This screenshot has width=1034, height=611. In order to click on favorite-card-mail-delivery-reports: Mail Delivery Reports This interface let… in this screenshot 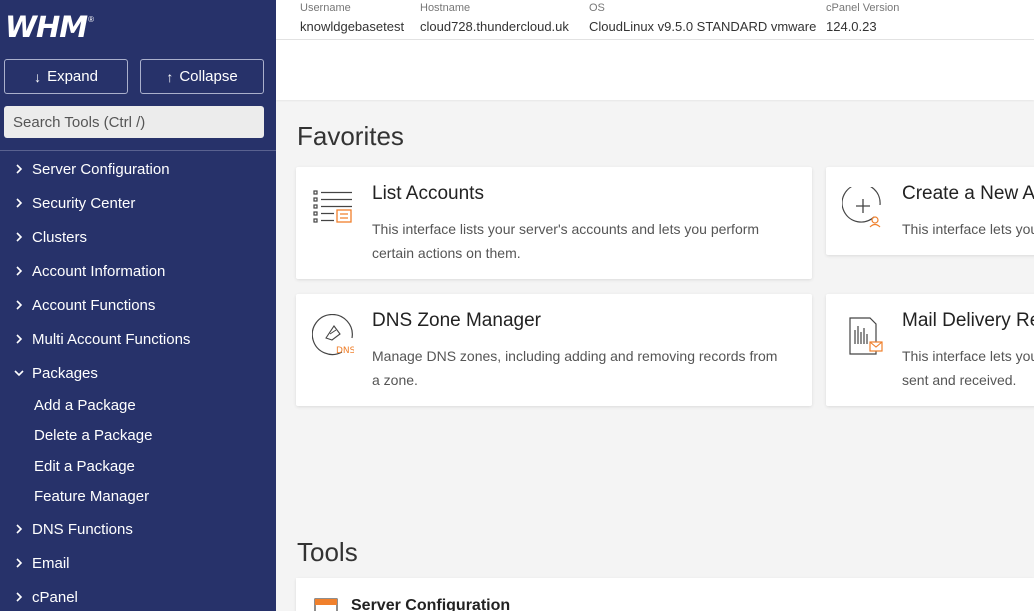, I will do `click(930, 350)`.